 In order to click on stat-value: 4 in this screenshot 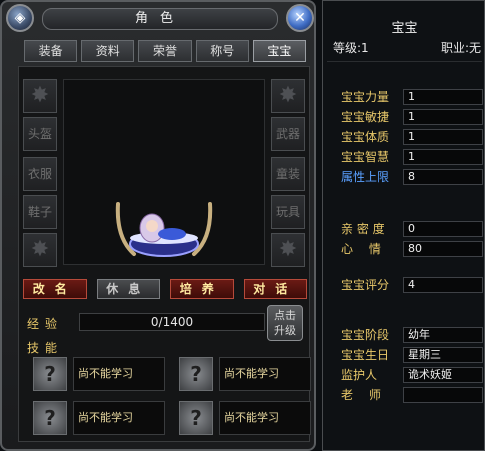, I will do `click(443, 285)`.